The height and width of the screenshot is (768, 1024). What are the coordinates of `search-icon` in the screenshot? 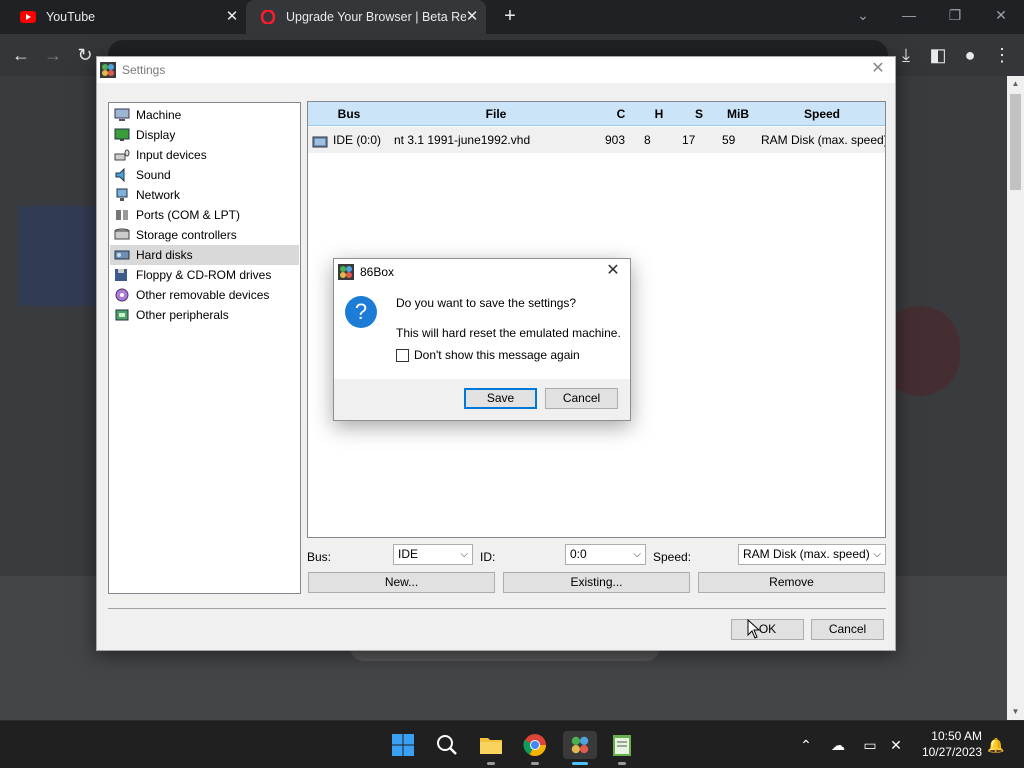 It's located at (447, 745).